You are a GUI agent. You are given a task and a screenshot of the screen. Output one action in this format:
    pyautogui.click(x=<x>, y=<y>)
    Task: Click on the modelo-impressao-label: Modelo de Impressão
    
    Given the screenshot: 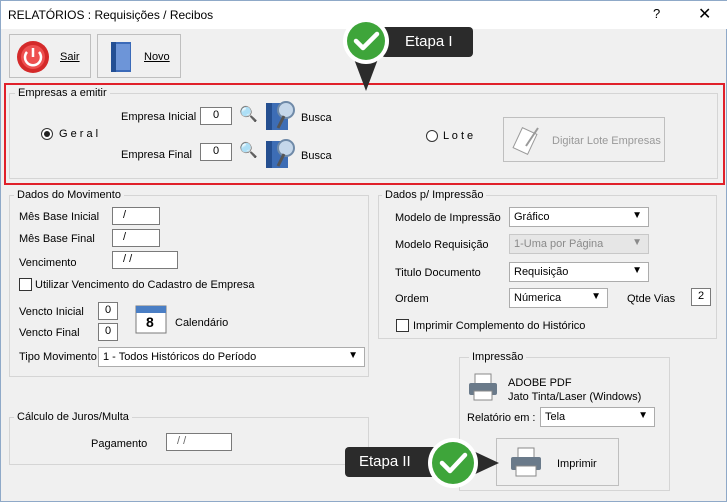 What is the action you would take?
    pyautogui.click(x=448, y=218)
    